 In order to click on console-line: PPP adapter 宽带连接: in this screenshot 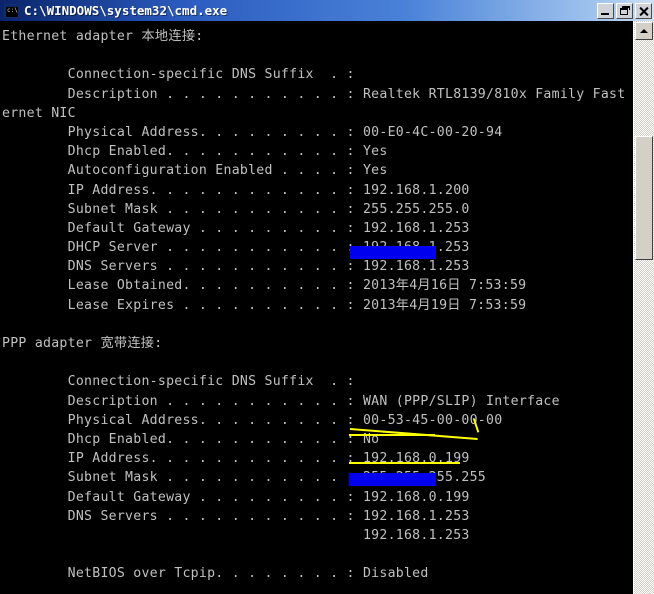, I will do `click(82, 343)`.